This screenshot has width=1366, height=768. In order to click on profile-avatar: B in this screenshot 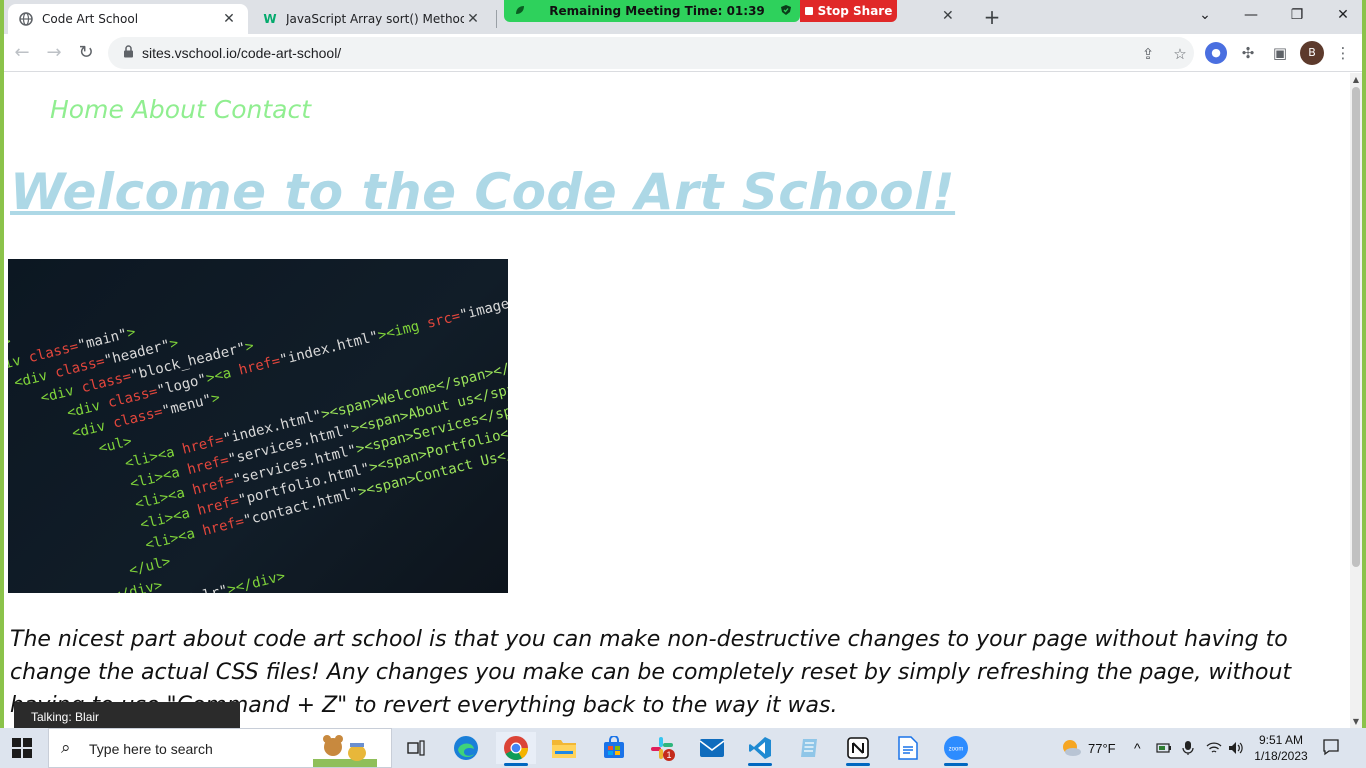, I will do `click(1312, 53)`.